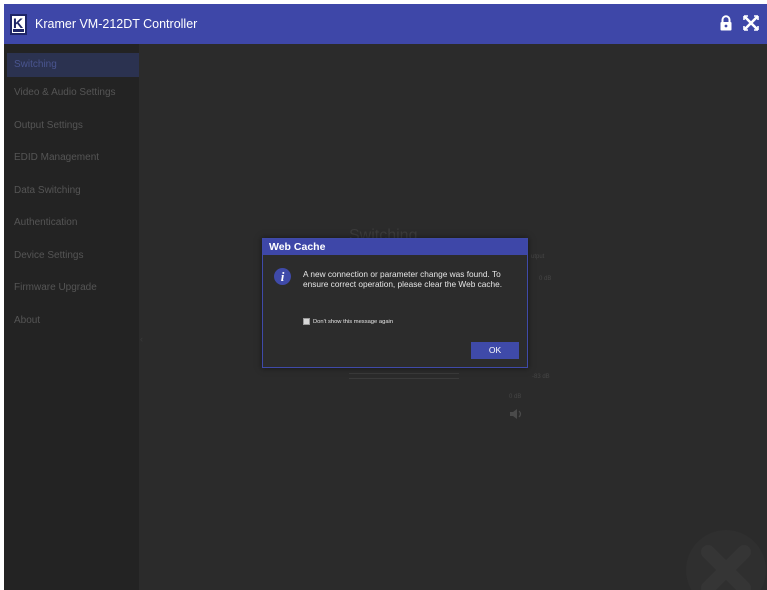  What do you see at coordinates (71, 223) in the screenshot?
I see `sidebar-item-authentication: Authentication` at bounding box center [71, 223].